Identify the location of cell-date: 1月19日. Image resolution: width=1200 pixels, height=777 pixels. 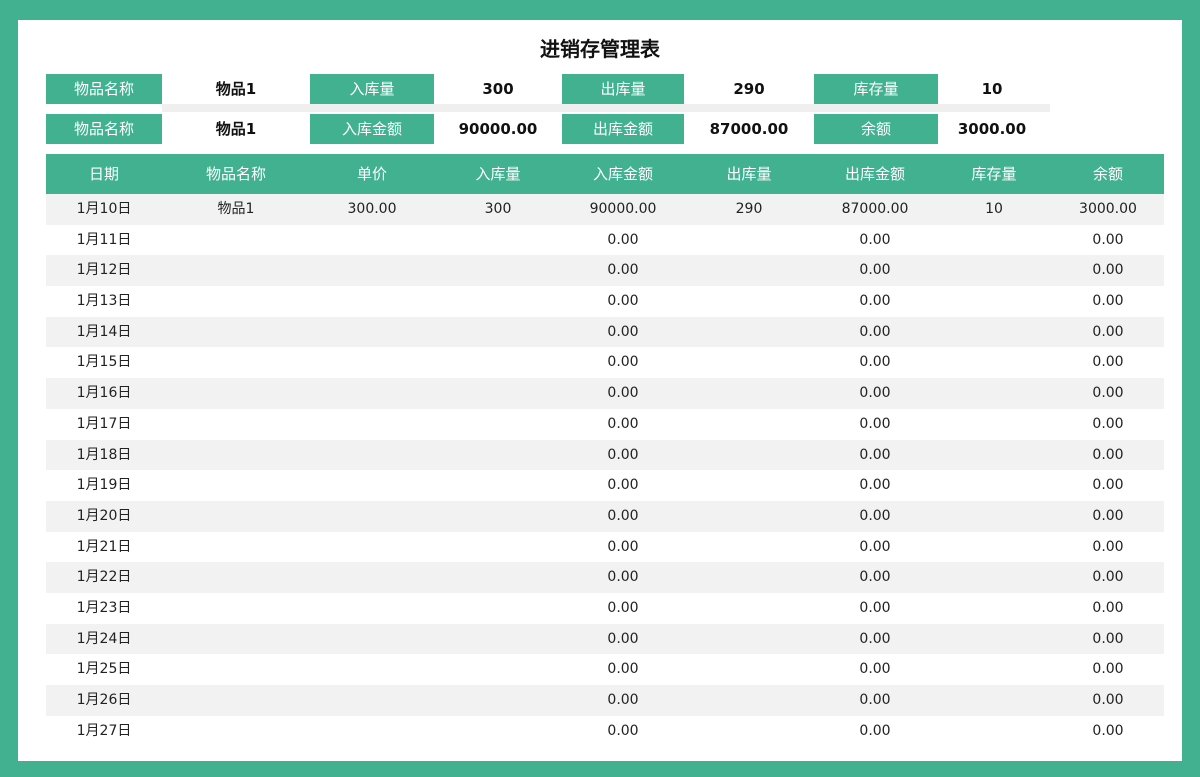
(104, 485).